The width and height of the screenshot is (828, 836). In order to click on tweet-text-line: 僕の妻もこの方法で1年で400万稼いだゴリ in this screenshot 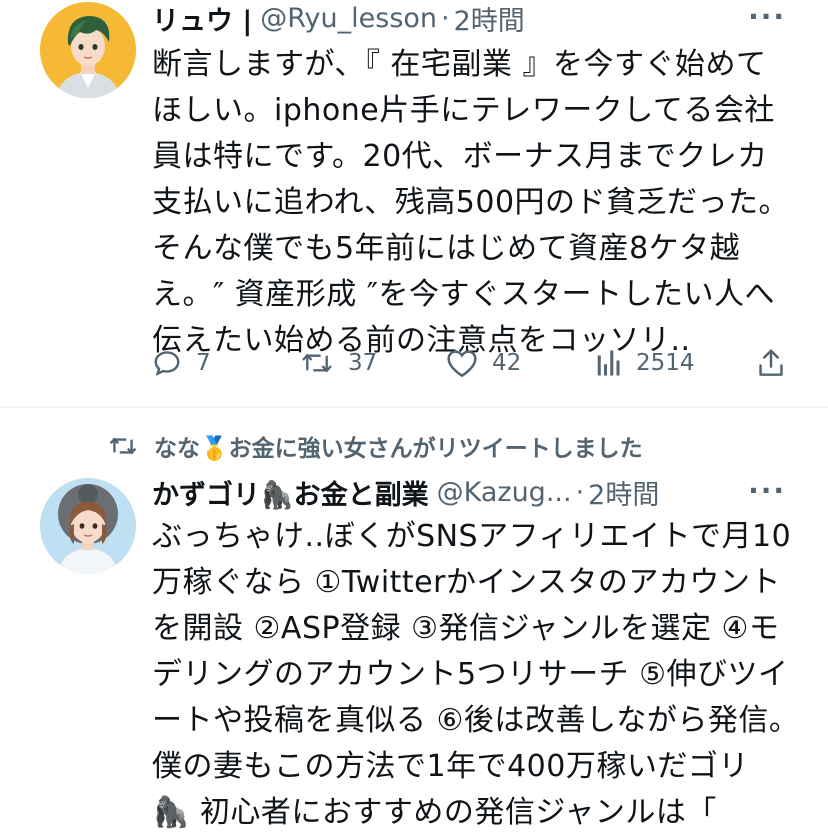, I will do `click(450, 766)`.